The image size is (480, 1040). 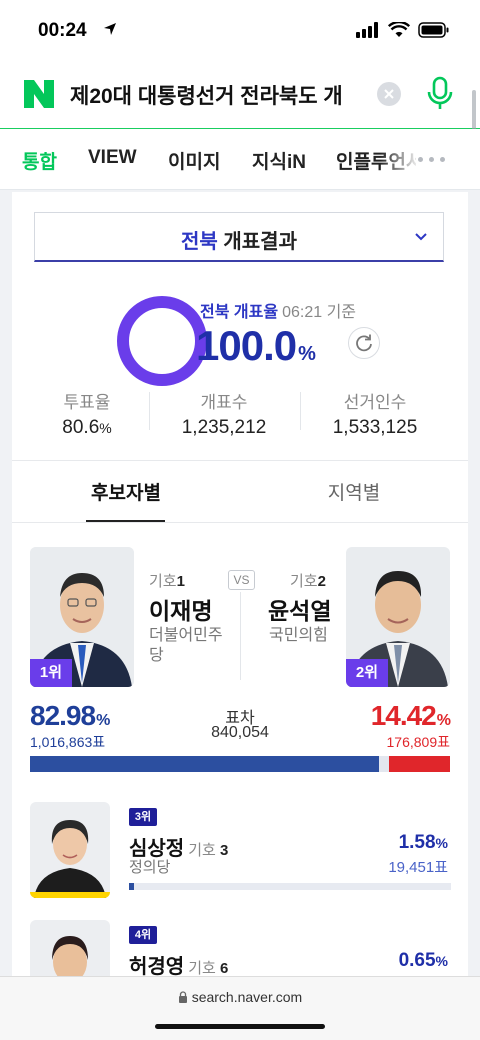 I want to click on subtab-region: 지역별, so click(x=354, y=491).